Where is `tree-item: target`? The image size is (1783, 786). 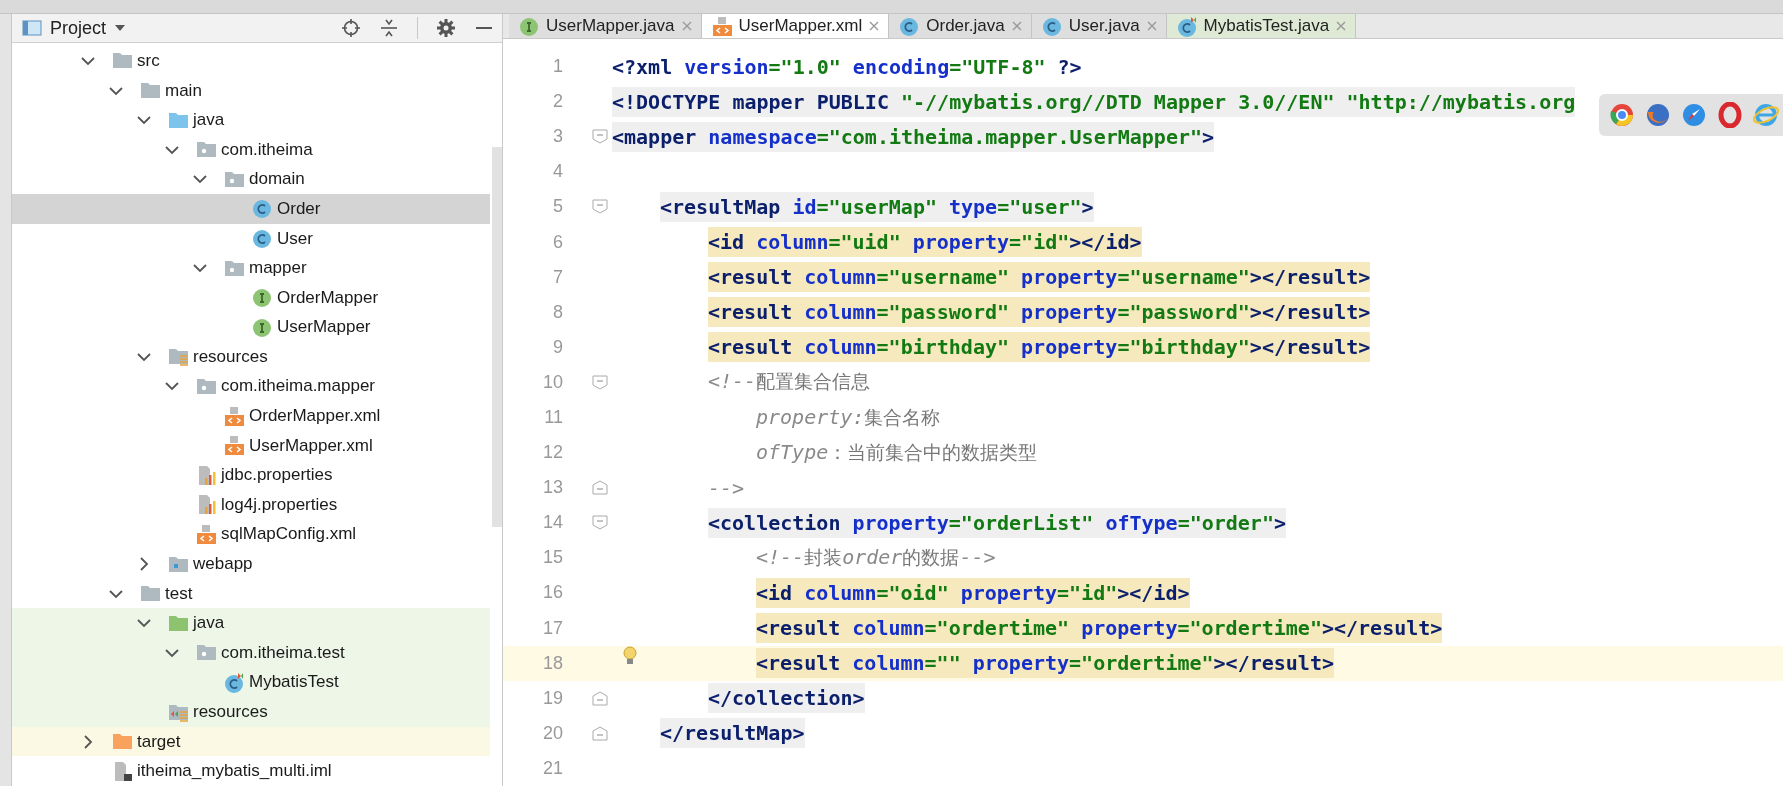 tree-item: target is located at coordinates (251, 741).